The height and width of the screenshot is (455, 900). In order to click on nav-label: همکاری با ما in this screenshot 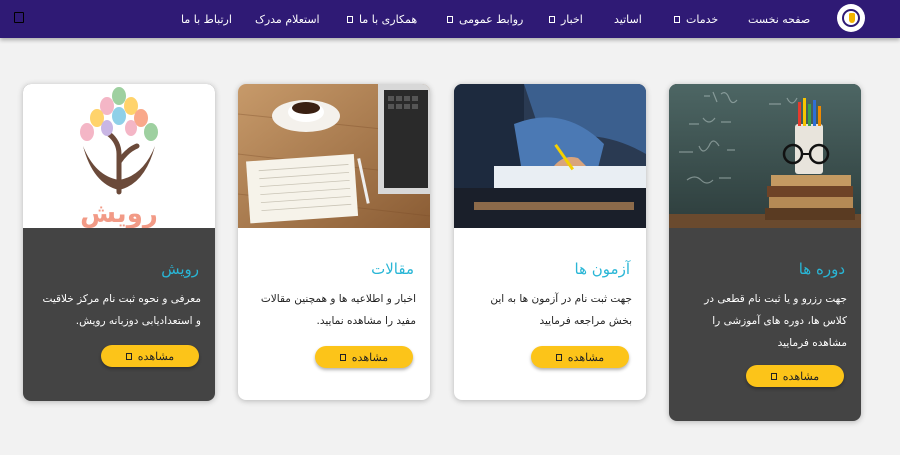, I will do `click(388, 19)`.